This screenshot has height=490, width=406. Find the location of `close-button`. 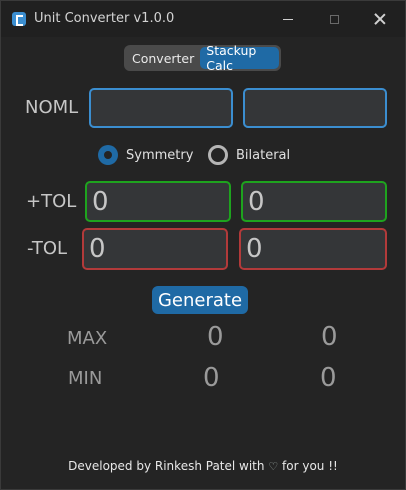

close-button is located at coordinates (380, 19).